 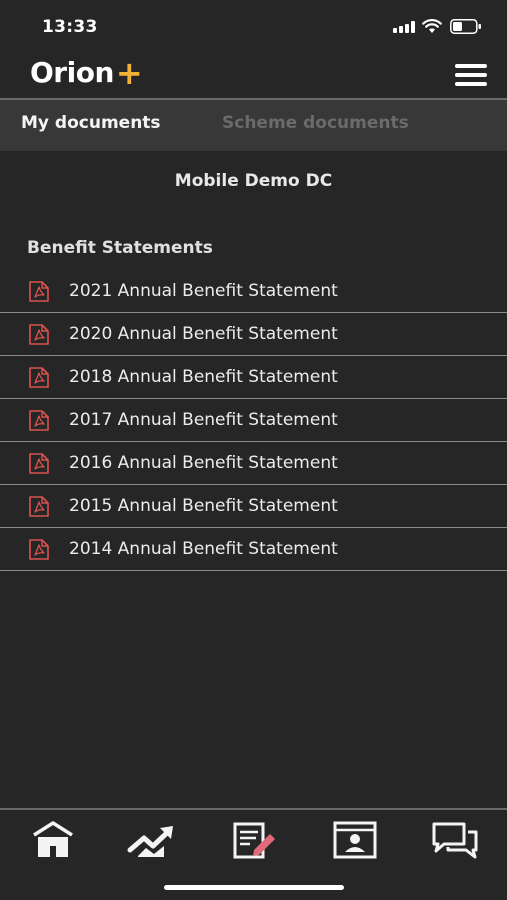 What do you see at coordinates (432, 26) in the screenshot?
I see `wifi-icon` at bounding box center [432, 26].